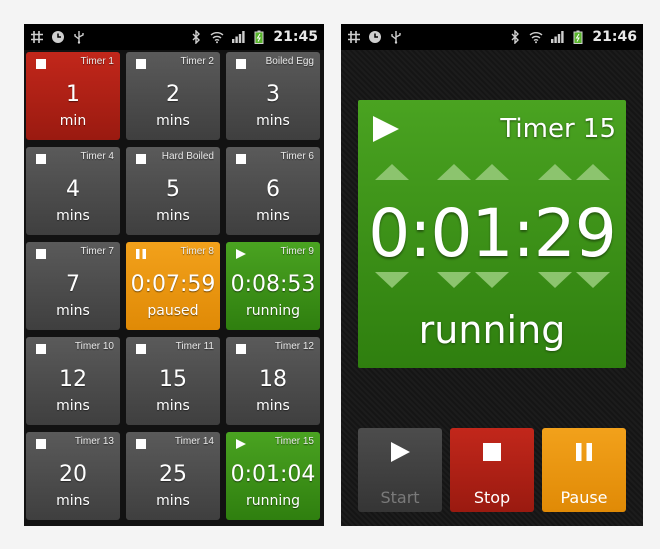 The width and height of the screenshot is (660, 549). I want to click on status-bar-clock: 21:45, so click(295, 37).